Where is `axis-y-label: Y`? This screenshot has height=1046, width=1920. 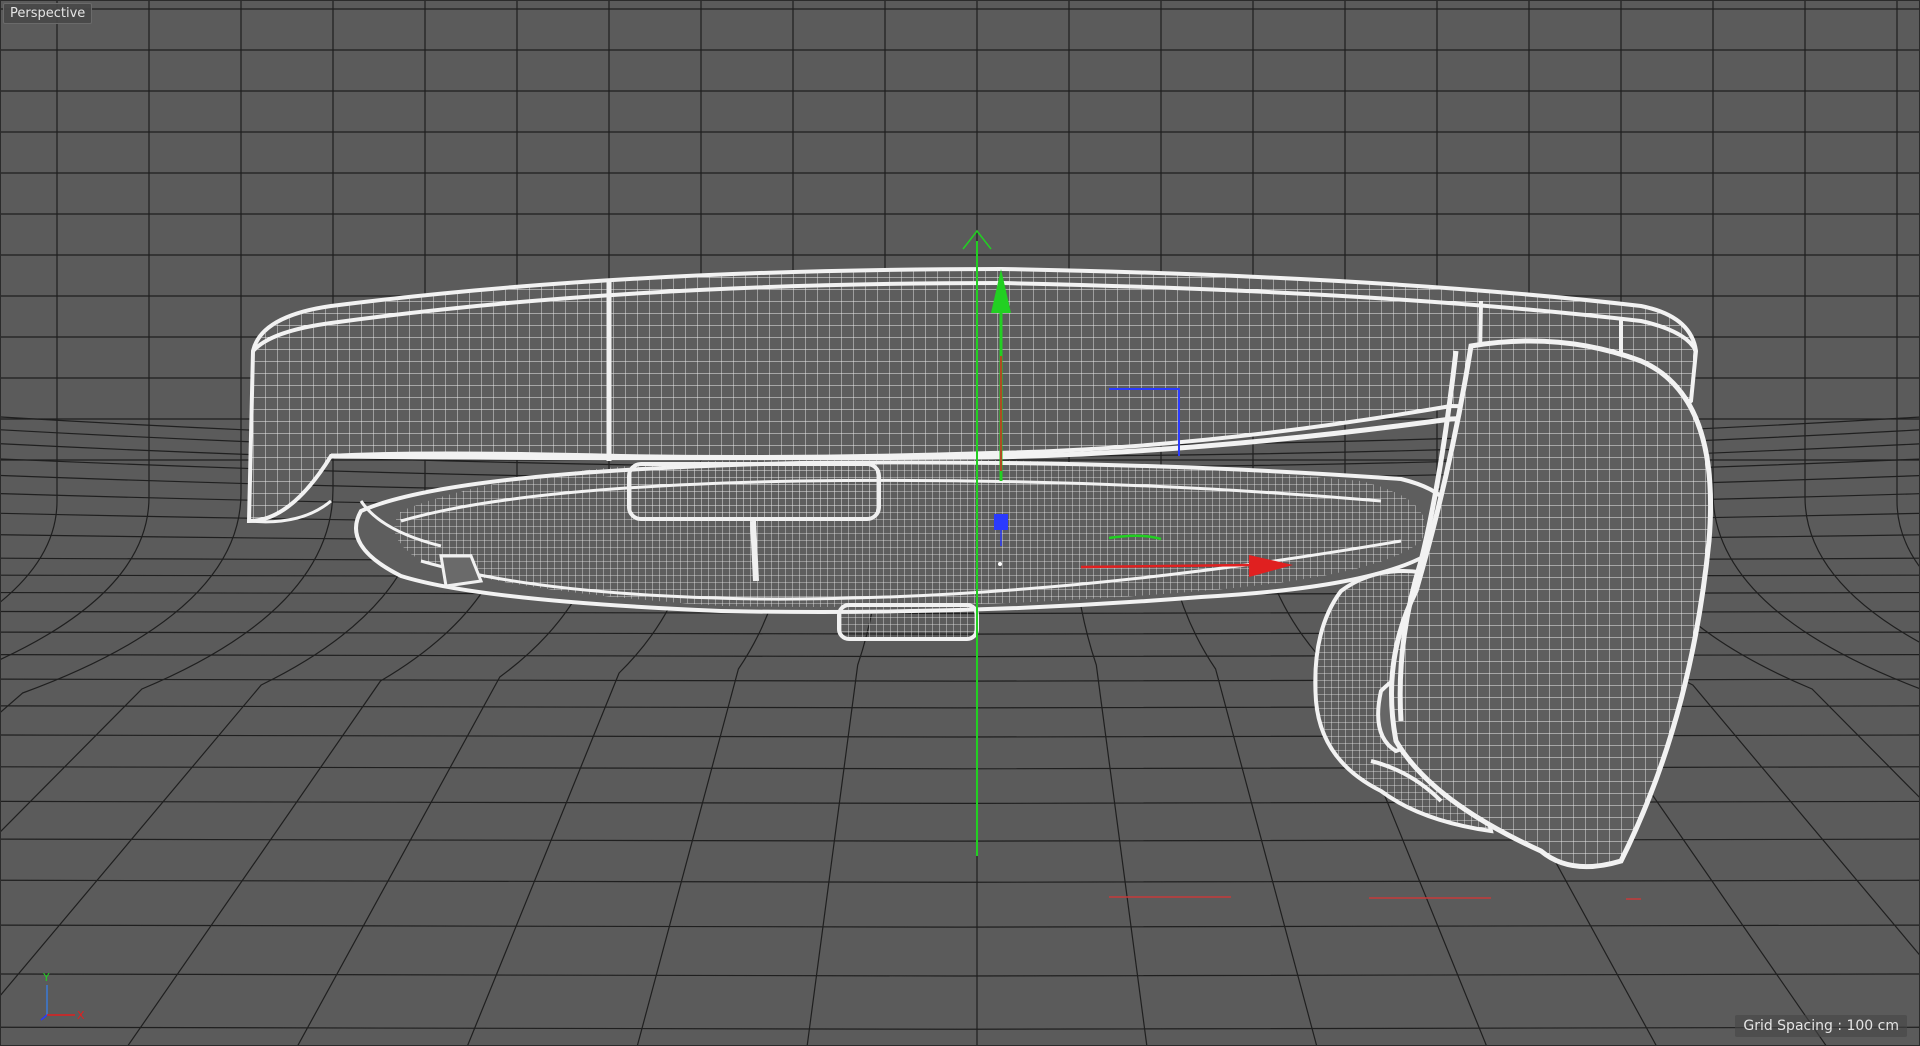 axis-y-label: Y is located at coordinates (46, 977).